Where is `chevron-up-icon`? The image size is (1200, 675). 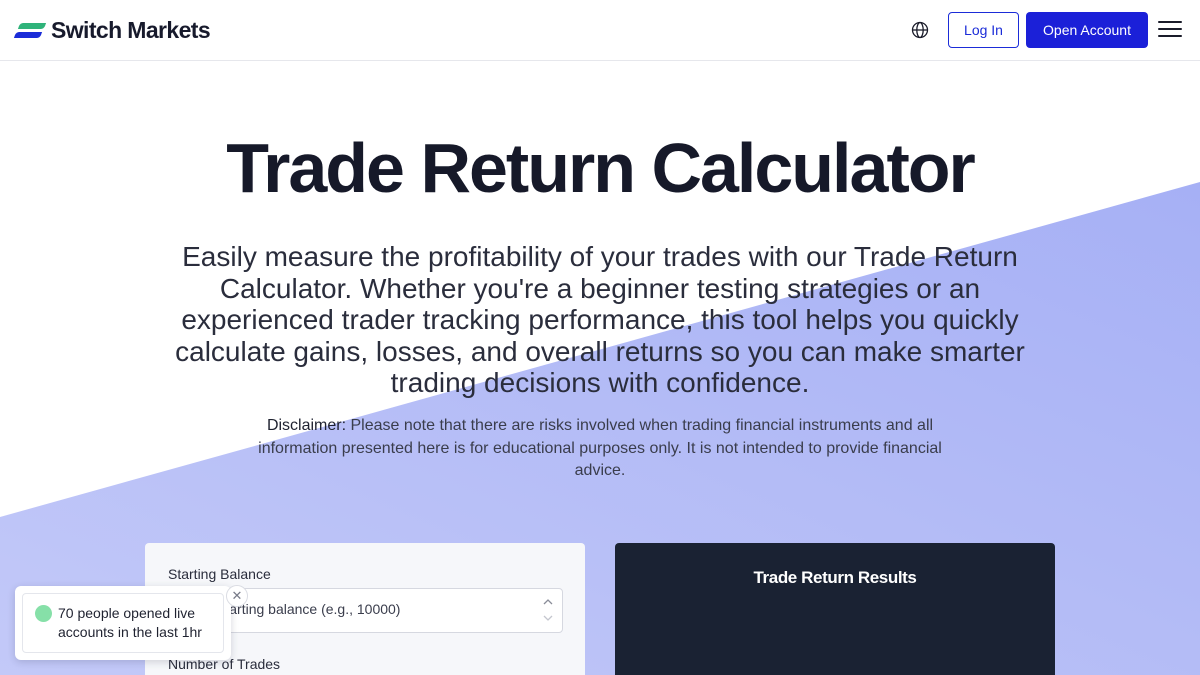
chevron-up-icon is located at coordinates (548, 602).